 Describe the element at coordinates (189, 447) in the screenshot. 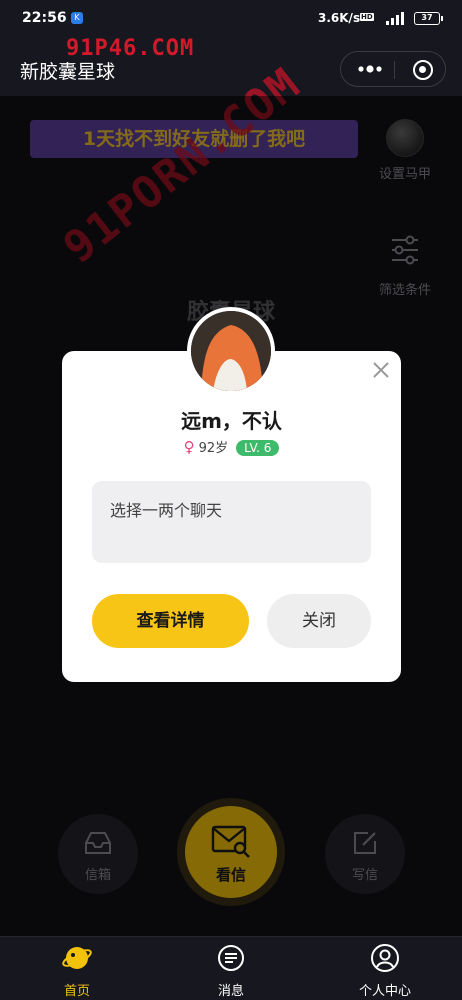

I see `female-icon: ♀` at that location.